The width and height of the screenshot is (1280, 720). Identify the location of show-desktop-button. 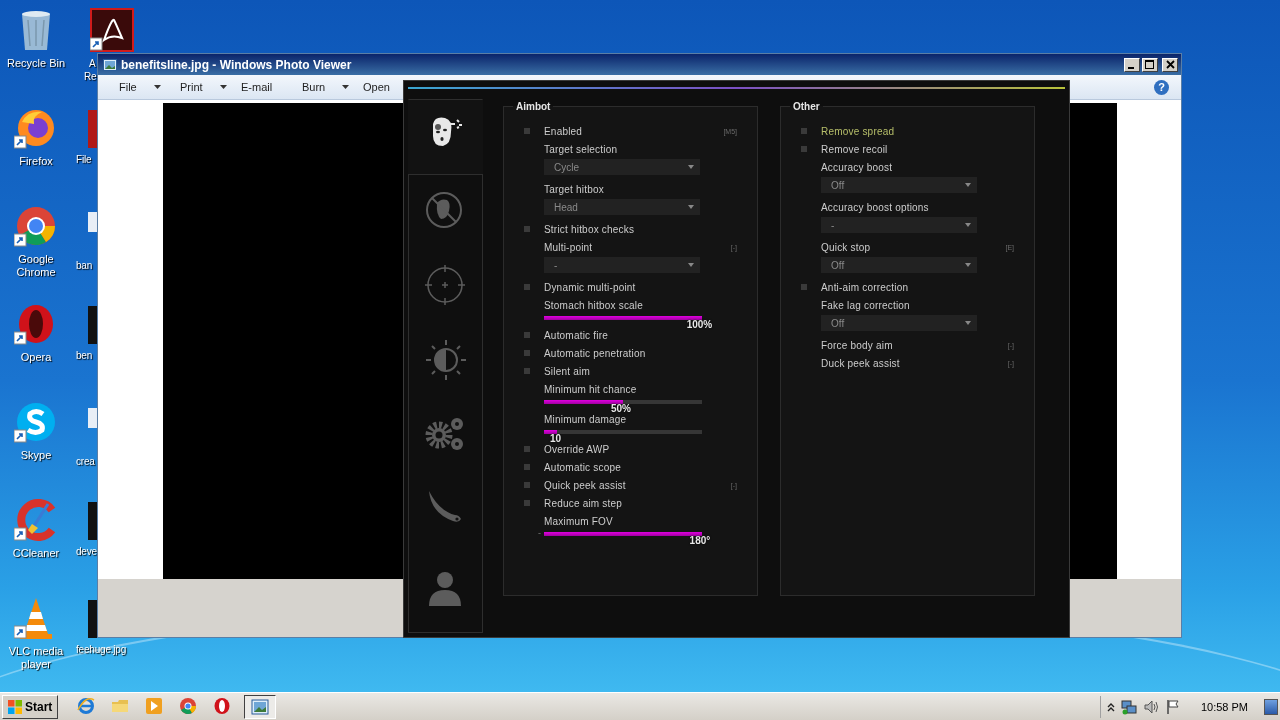
(1271, 706).